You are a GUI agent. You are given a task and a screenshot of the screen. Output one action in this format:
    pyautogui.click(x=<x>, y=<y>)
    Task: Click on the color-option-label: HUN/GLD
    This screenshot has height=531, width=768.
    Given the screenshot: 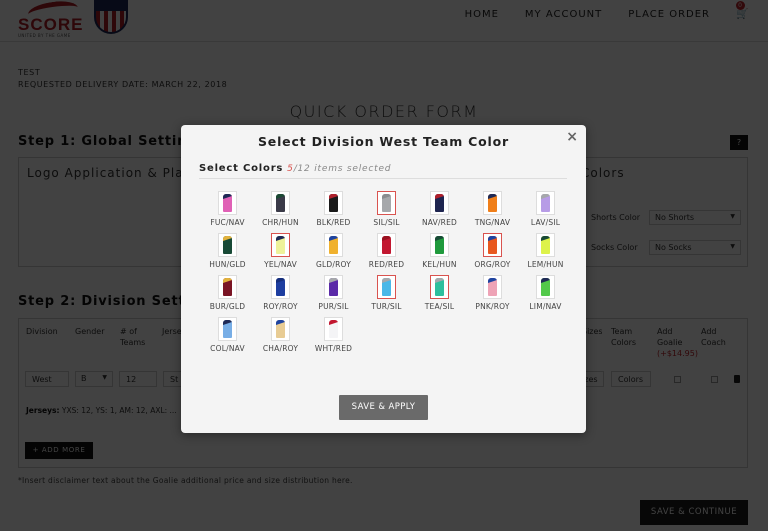 What is the action you would take?
    pyautogui.click(x=227, y=264)
    